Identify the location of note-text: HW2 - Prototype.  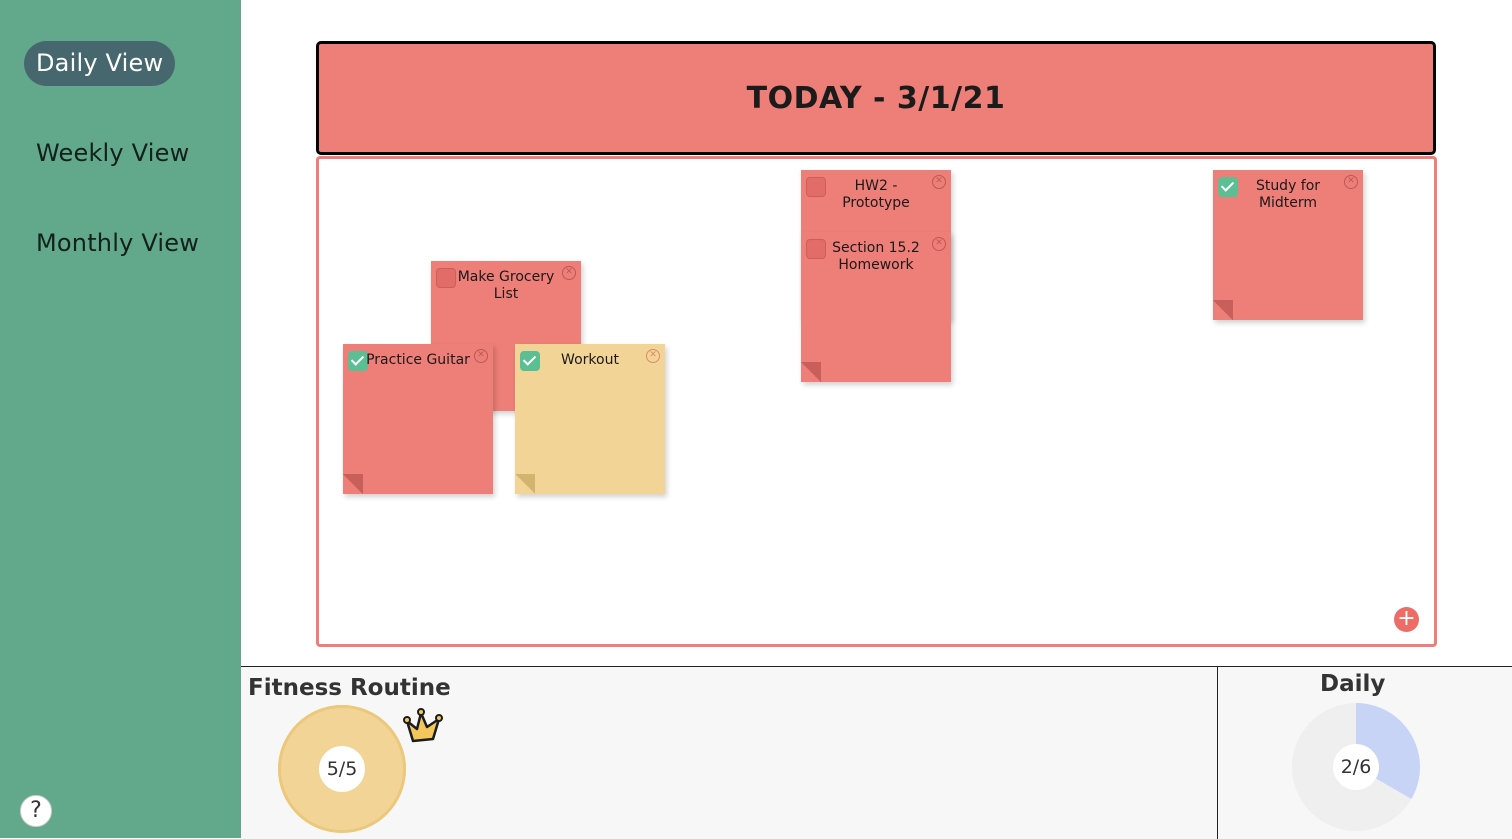
(876, 194).